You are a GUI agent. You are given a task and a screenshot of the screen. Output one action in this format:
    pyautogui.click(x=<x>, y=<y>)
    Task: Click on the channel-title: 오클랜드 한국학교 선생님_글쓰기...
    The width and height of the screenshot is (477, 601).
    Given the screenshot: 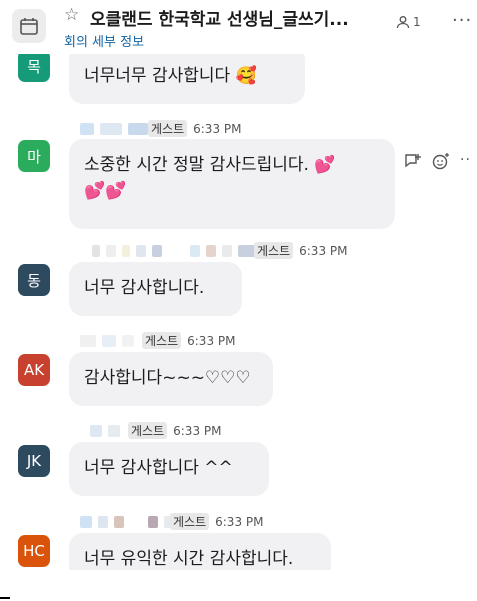 What is the action you would take?
    pyautogui.click(x=234, y=17)
    